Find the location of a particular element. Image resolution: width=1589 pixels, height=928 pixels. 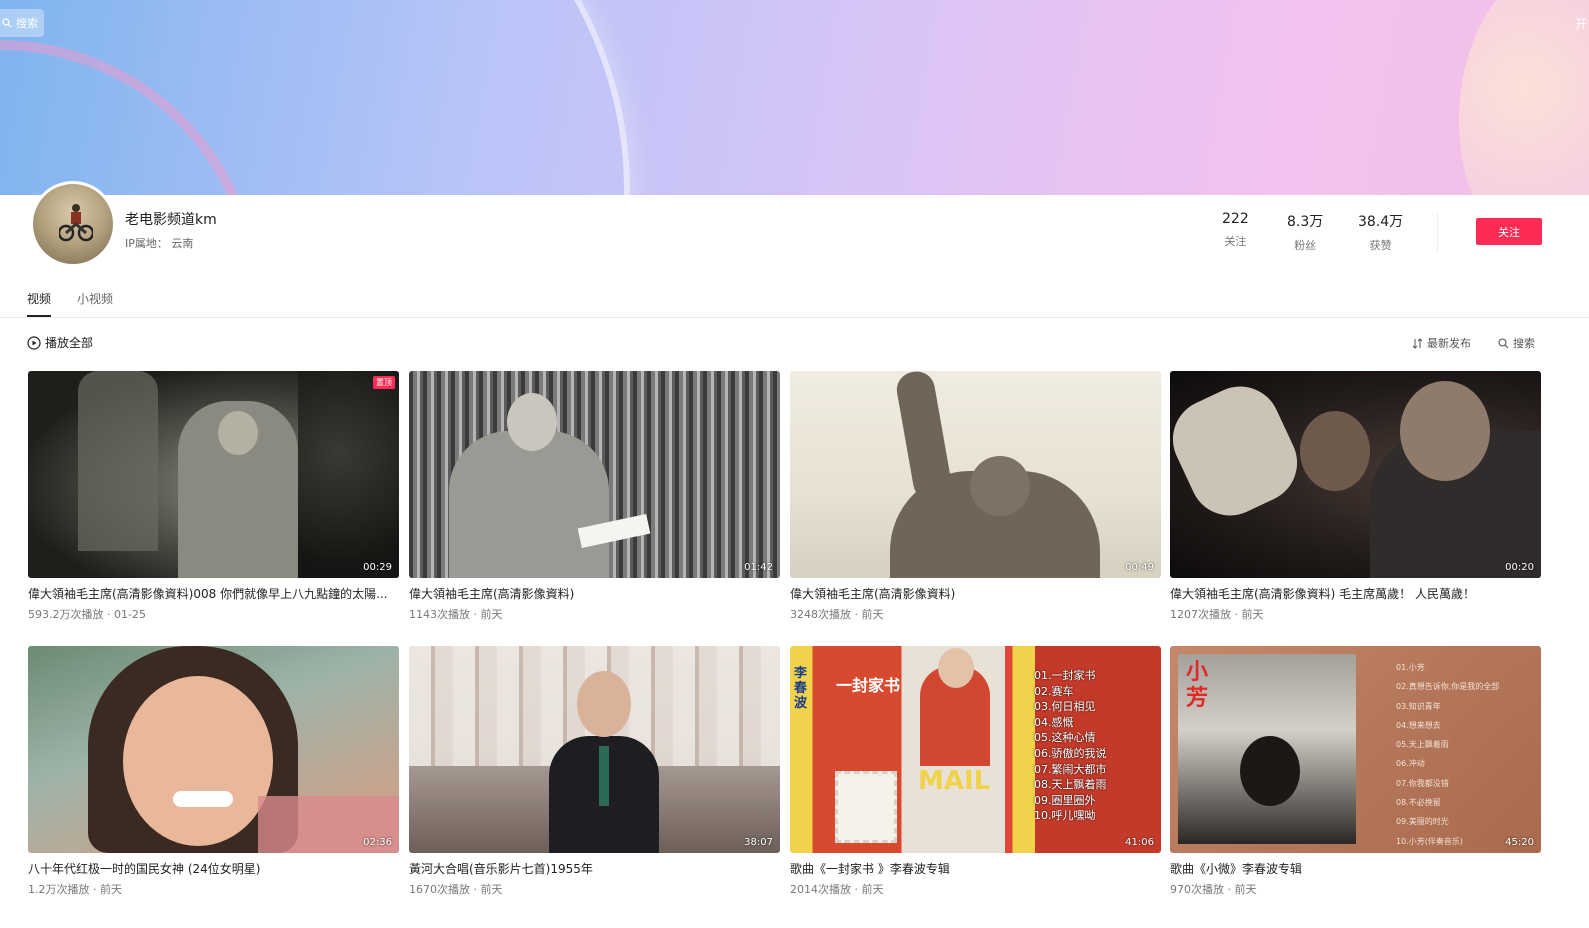

stat-label: 获赞 is located at coordinates (1380, 245).